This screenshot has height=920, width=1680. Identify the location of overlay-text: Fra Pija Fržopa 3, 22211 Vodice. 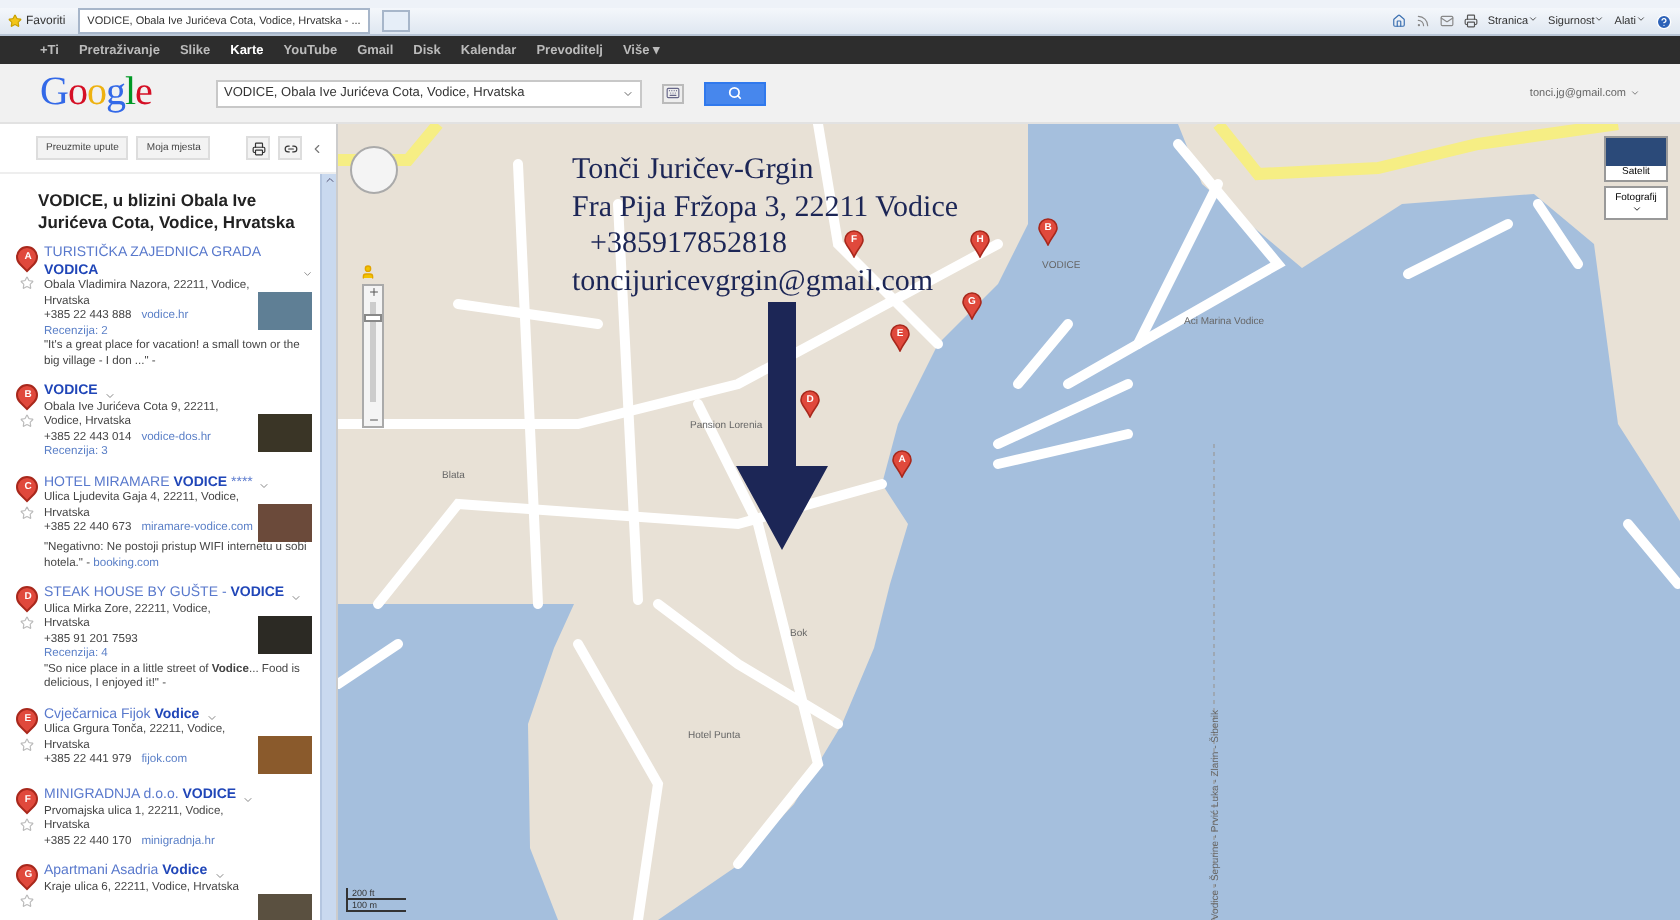
(765, 207).